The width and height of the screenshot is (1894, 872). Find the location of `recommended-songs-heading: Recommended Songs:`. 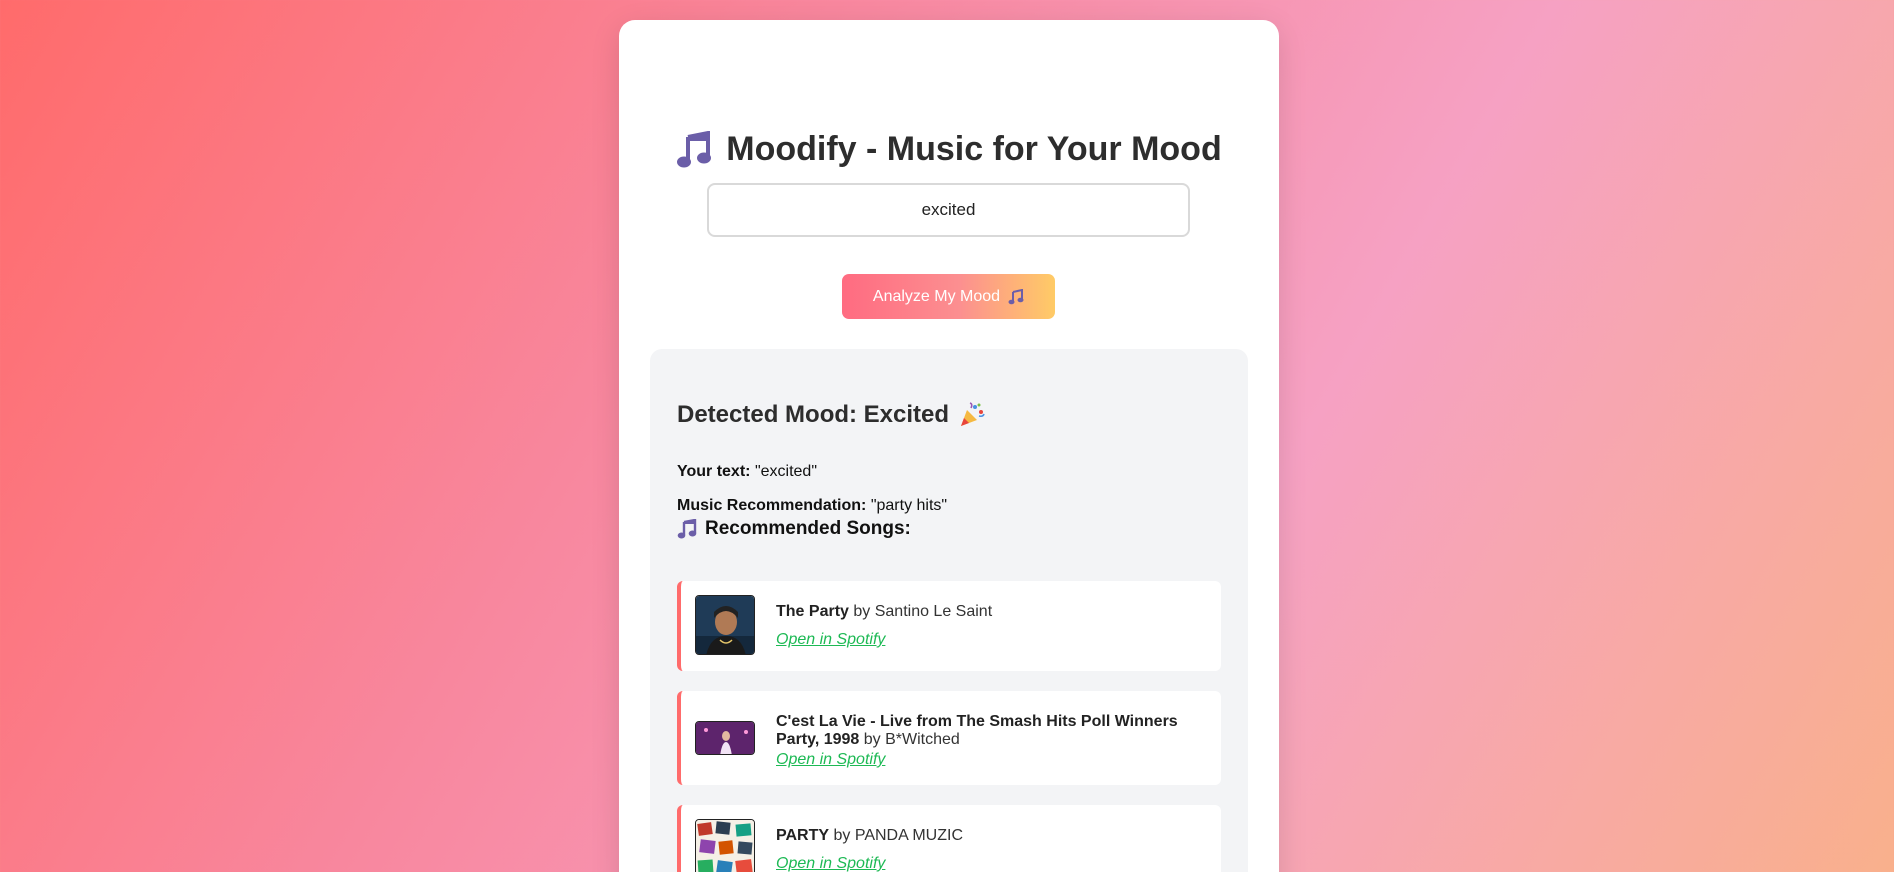

recommended-songs-heading: Recommended Songs: is located at coordinates (794, 529).